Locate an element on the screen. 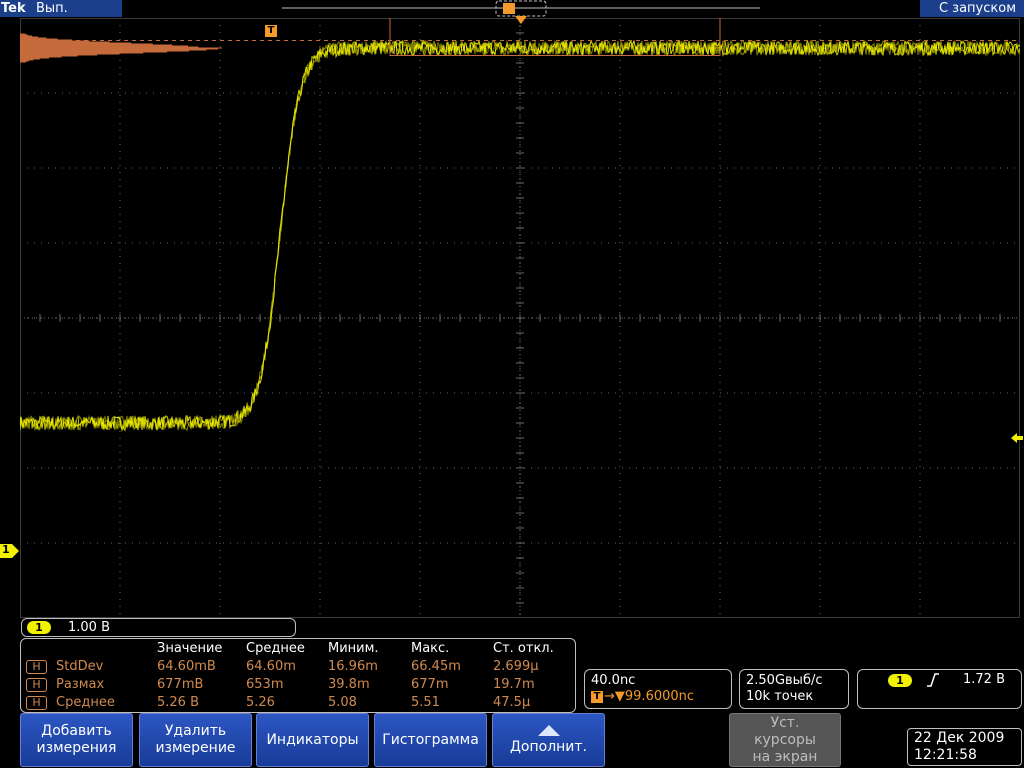 The image size is (1024, 768). cell-value: 677mВ is located at coordinates (180, 684).